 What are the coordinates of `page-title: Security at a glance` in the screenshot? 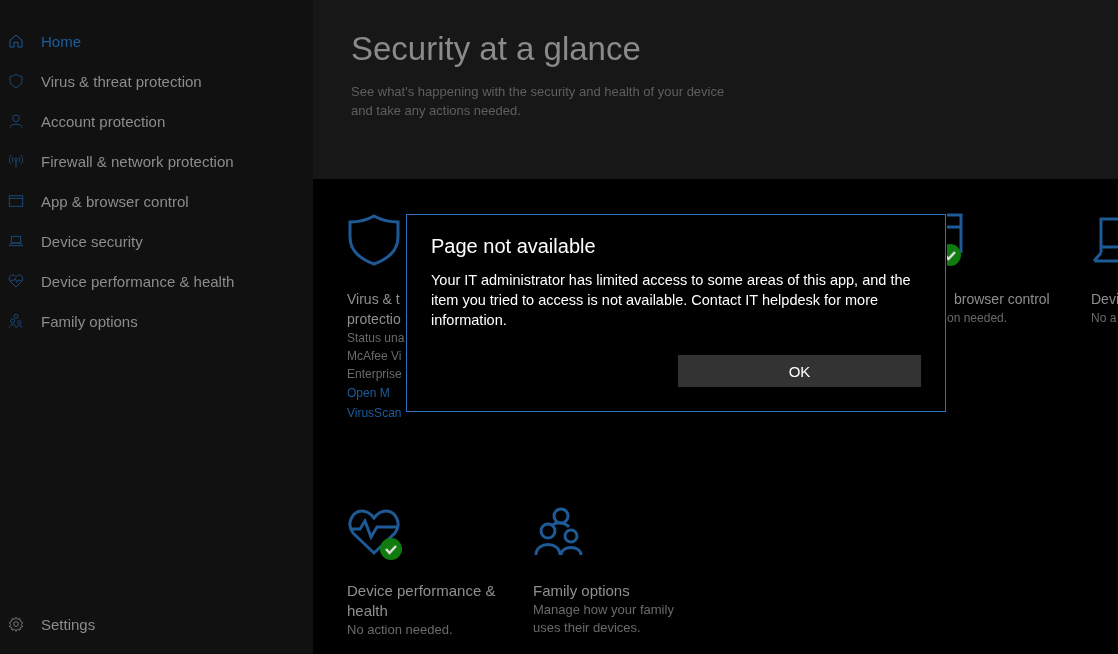 It's located at (496, 49).